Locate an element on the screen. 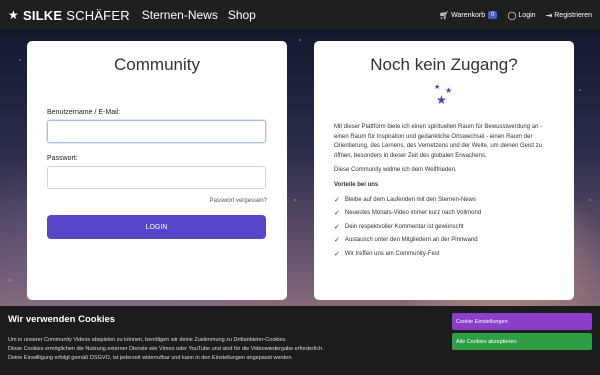 The height and width of the screenshot is (375, 600). brand-name-bold: SILKE is located at coordinates (42, 15).